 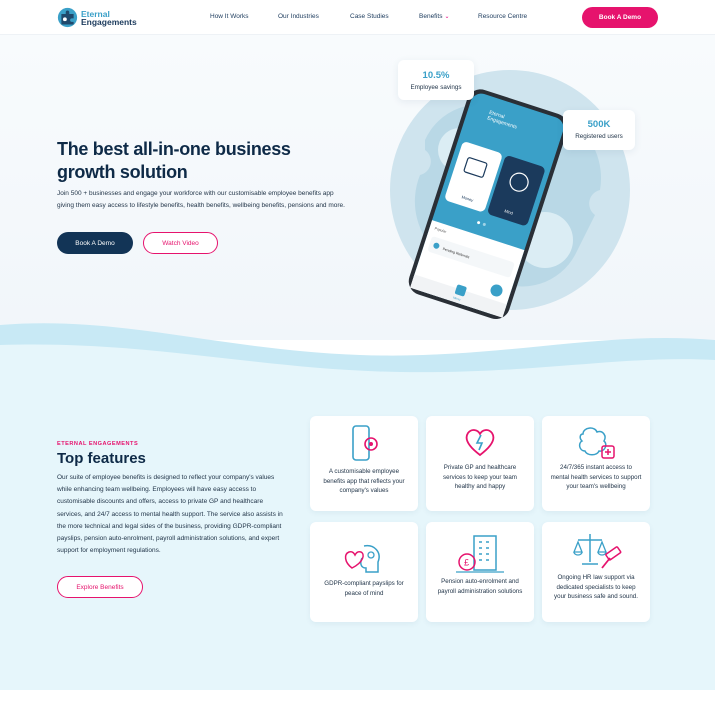 What do you see at coordinates (596, 443) in the screenshot?
I see `brain-plus-icon` at bounding box center [596, 443].